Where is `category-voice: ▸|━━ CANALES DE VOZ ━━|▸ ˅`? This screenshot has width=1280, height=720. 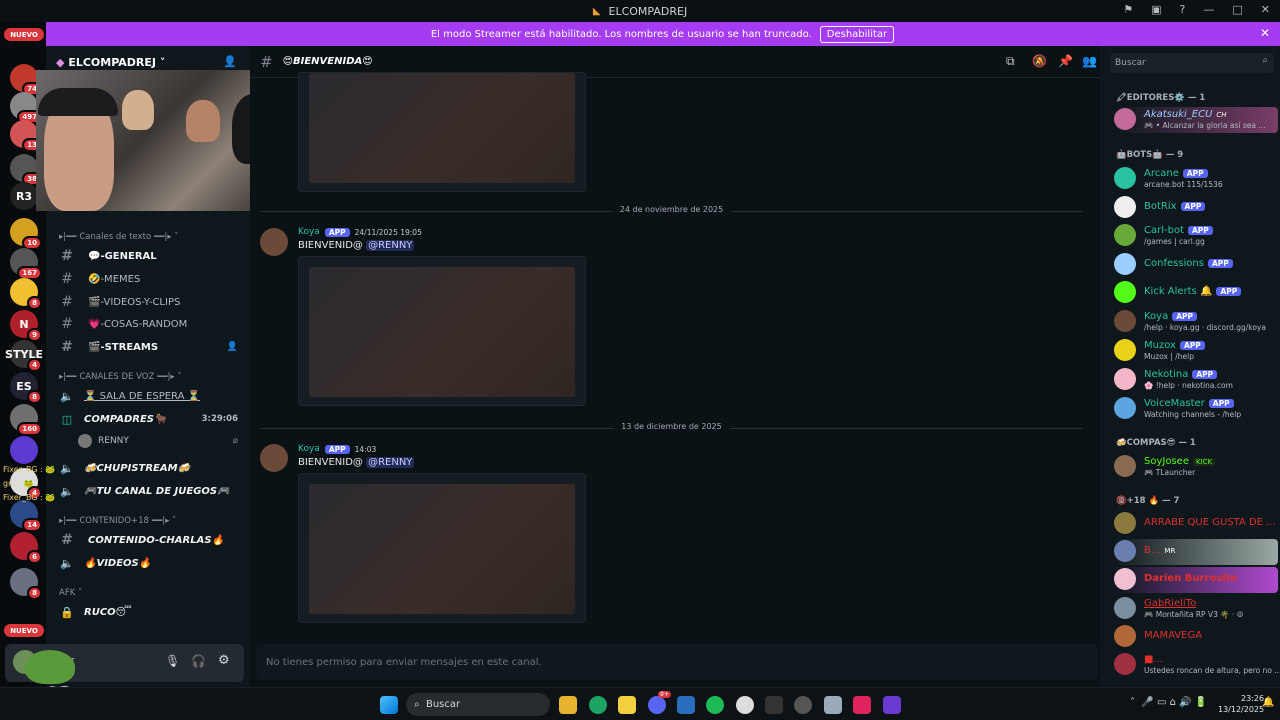
category-voice: ▸|━━ CANALES DE VOZ ━━|▸ ˅ is located at coordinates (120, 377).